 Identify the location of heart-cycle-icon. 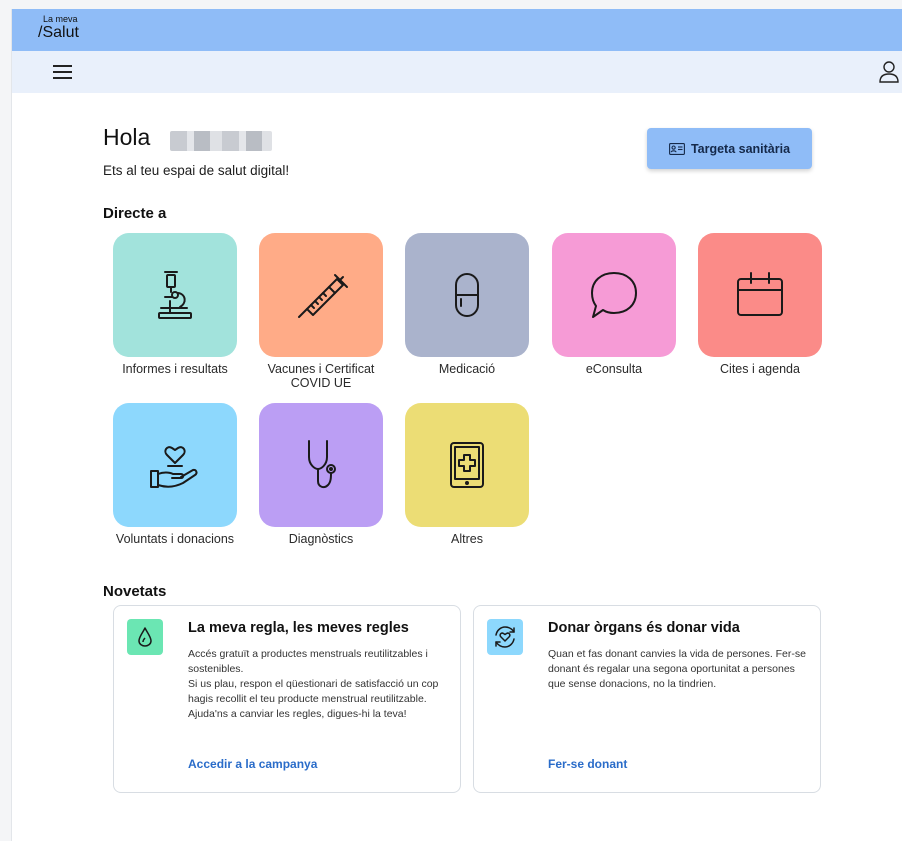
(505, 637).